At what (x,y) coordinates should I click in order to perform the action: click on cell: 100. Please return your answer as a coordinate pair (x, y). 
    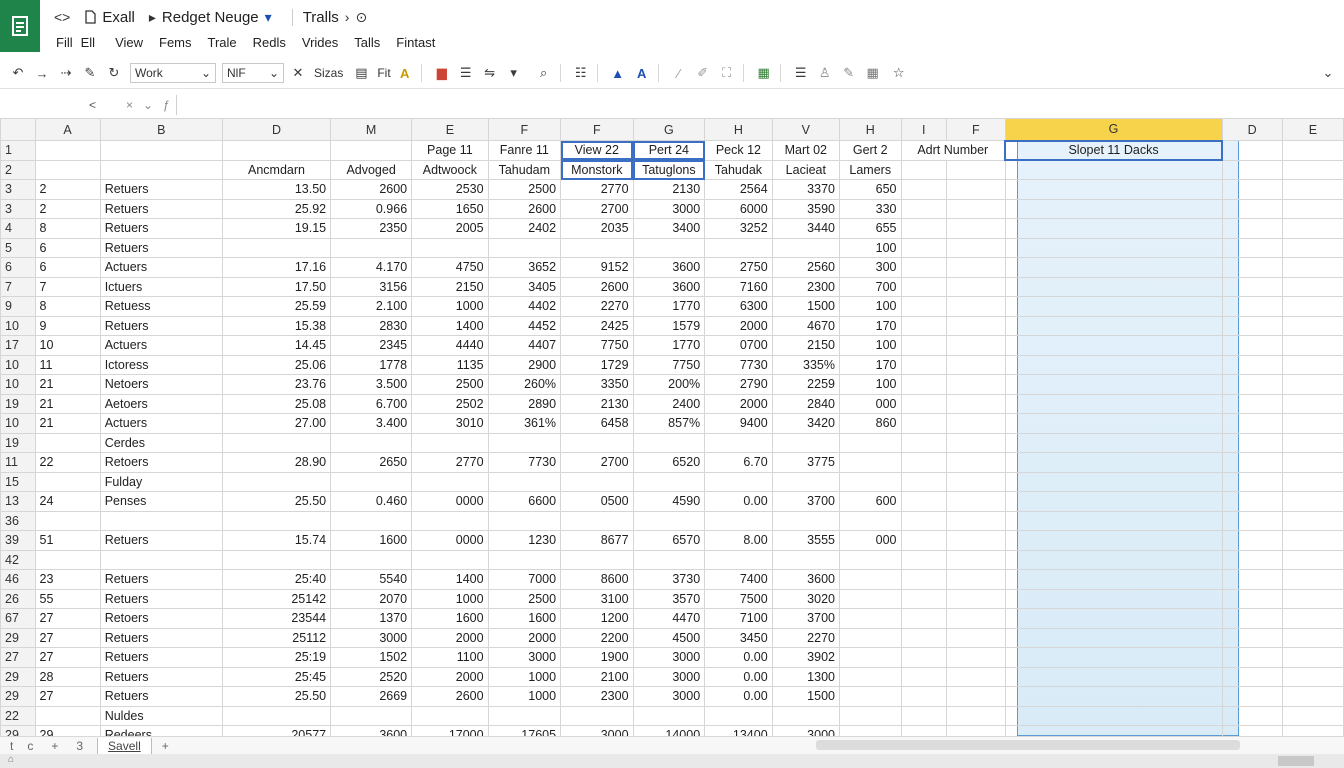
    Looking at the image, I should click on (870, 345).